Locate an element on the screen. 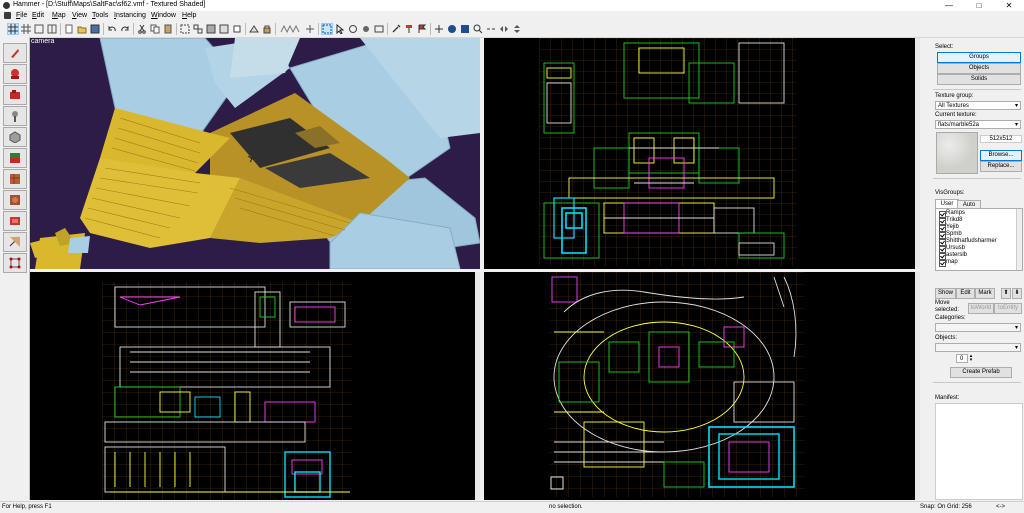  undo-icon is located at coordinates (112, 29).